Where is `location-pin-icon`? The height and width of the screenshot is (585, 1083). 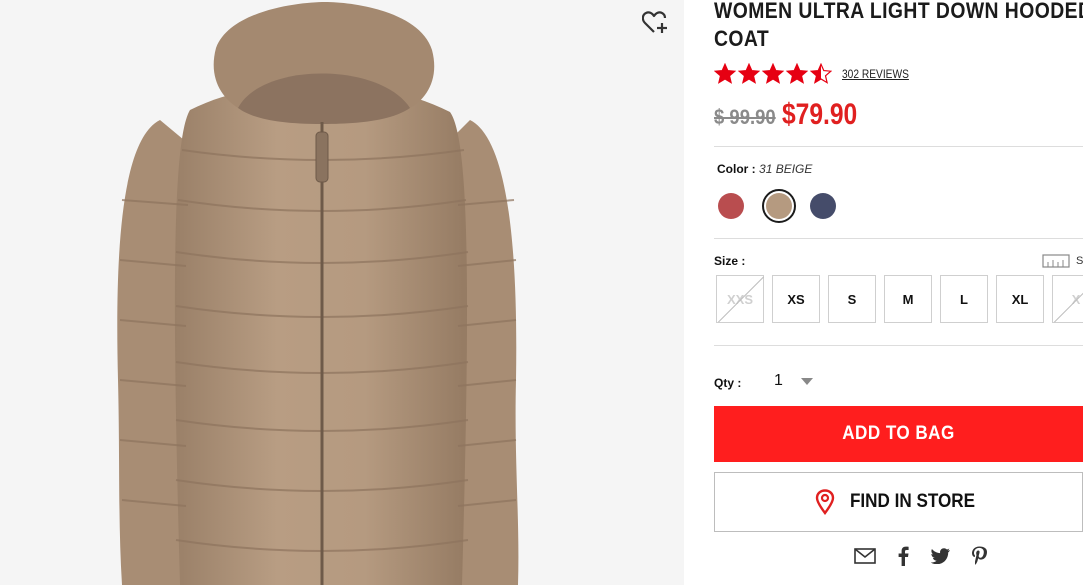
location-pin-icon is located at coordinates (825, 502).